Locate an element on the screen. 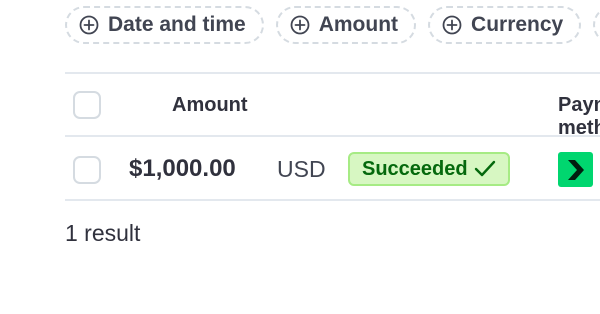  filter-chip-more is located at coordinates (596, 25).